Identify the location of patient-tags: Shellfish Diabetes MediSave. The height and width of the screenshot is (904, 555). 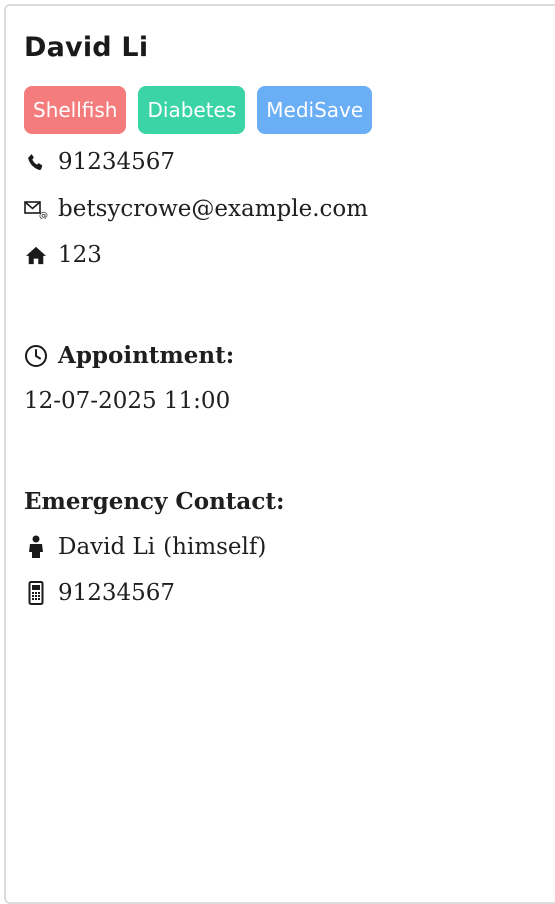
(198, 110).